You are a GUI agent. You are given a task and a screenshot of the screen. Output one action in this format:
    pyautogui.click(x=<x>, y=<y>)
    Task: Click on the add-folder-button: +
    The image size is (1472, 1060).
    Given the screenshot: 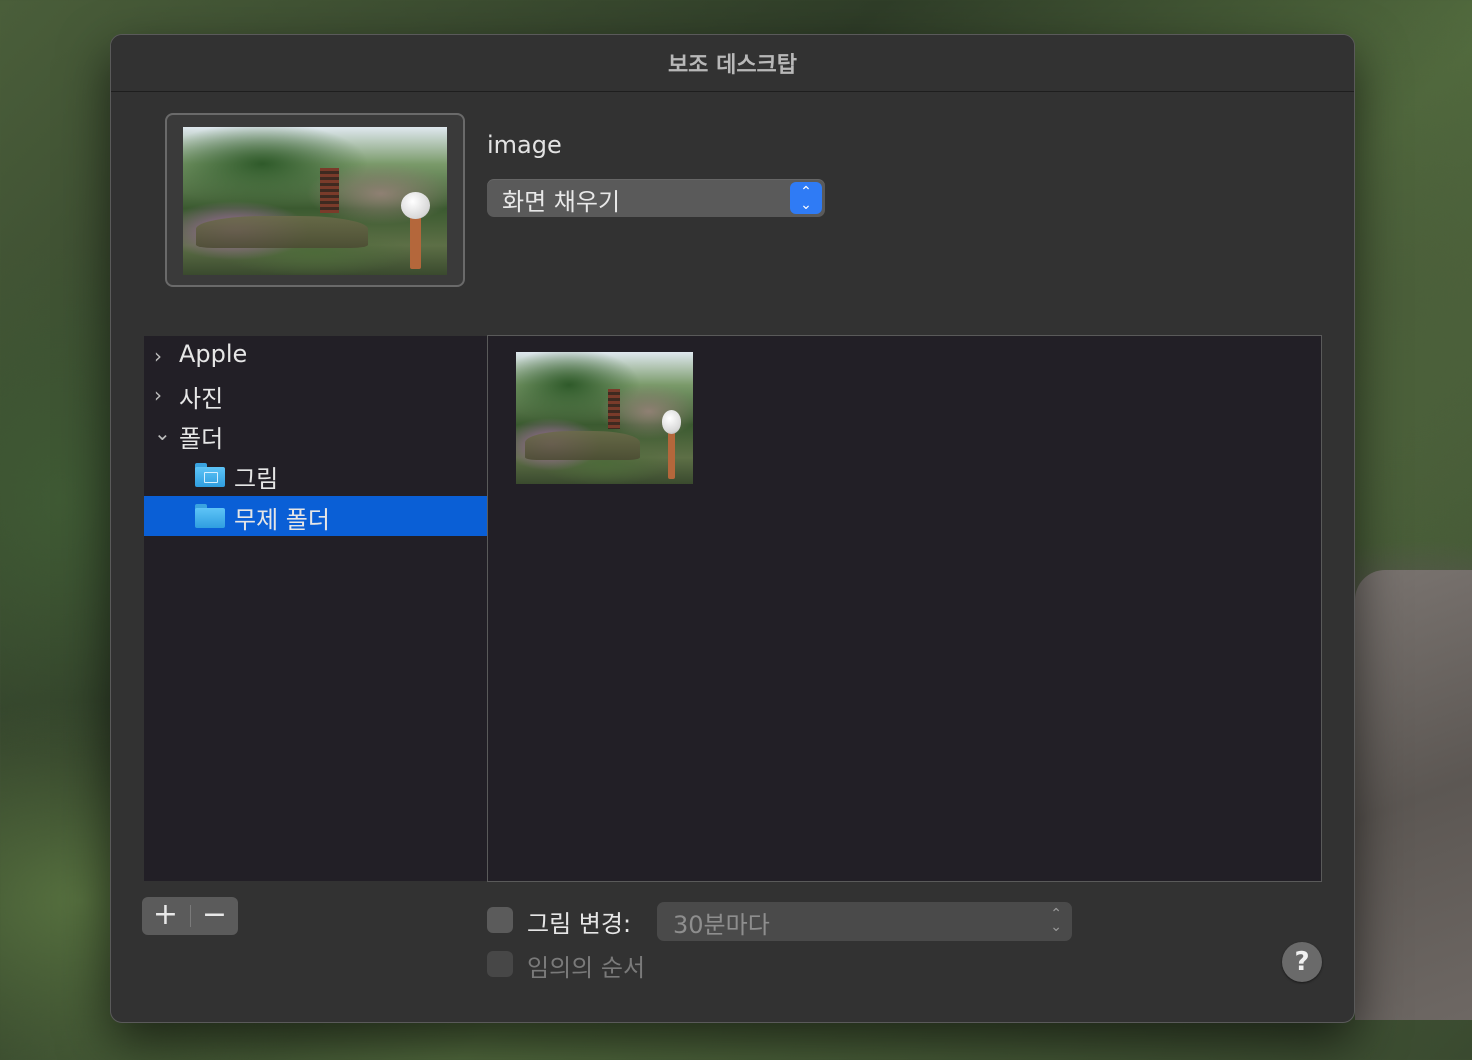 What is the action you would take?
    pyautogui.click(x=165, y=916)
    